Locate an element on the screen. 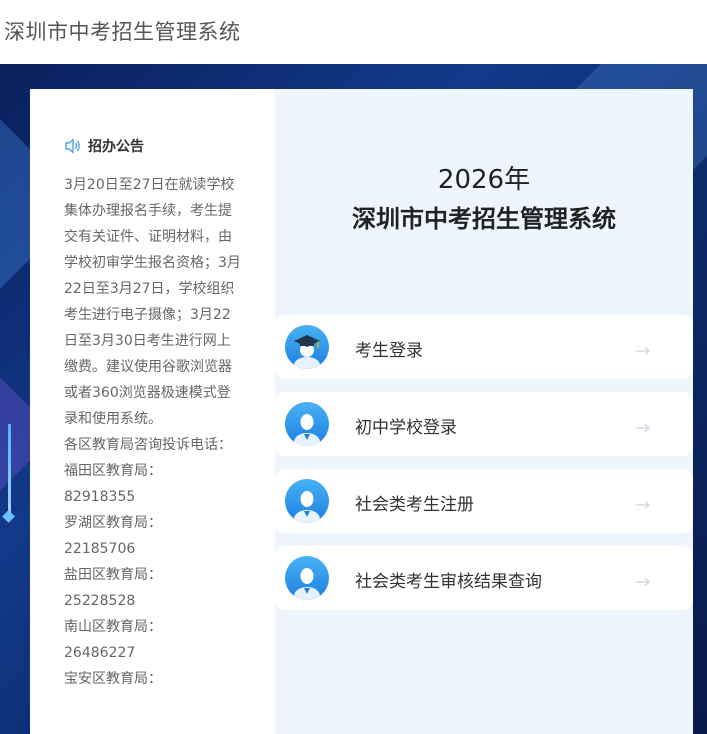  student-login-button: 考生登录 is located at coordinates (484, 347).